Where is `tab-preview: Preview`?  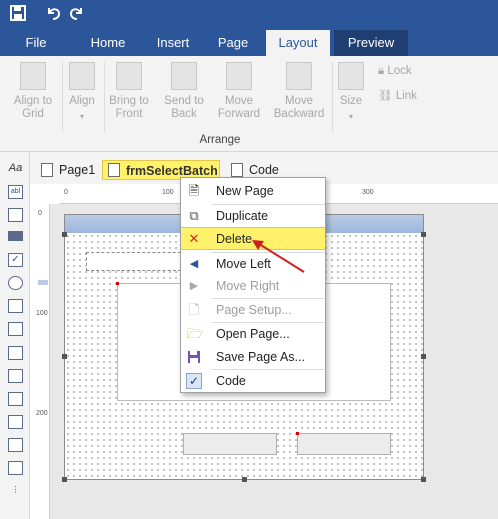
tab-preview: Preview is located at coordinates (371, 43).